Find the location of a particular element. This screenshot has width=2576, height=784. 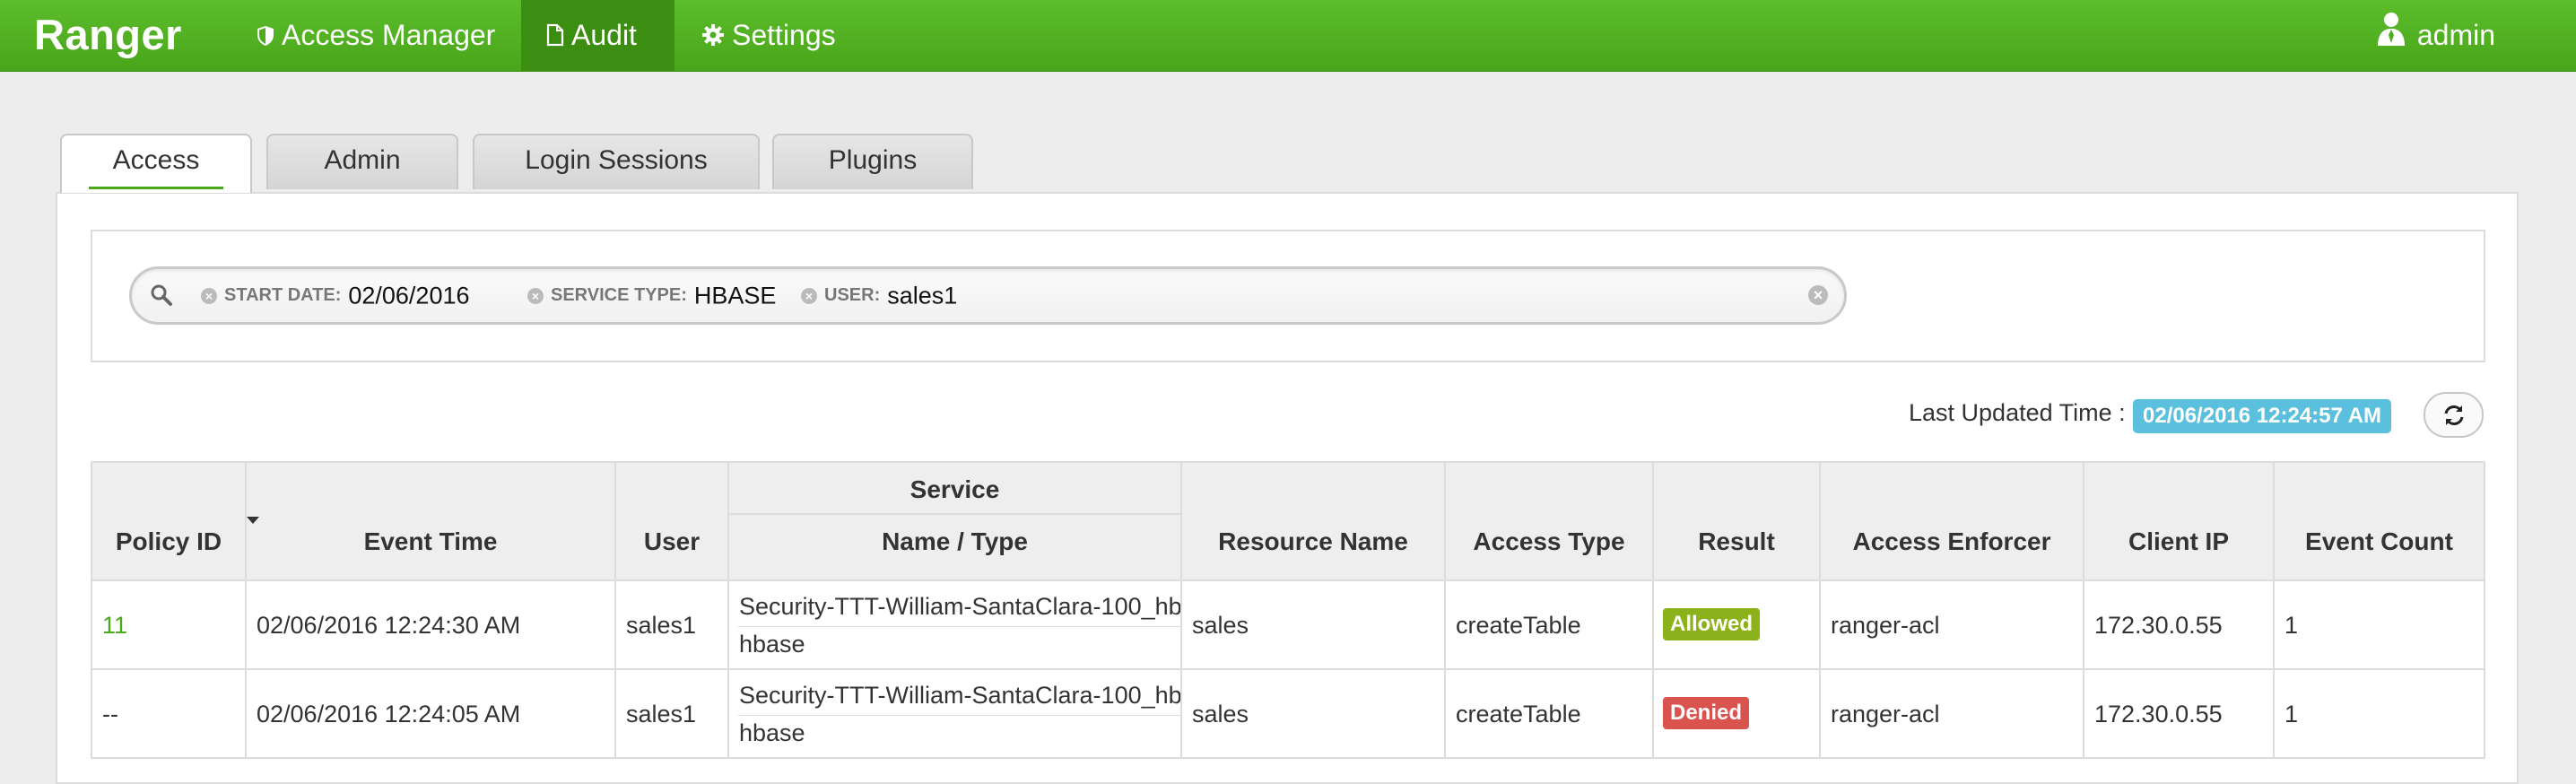

header-access-type: Access Type is located at coordinates (1549, 521).